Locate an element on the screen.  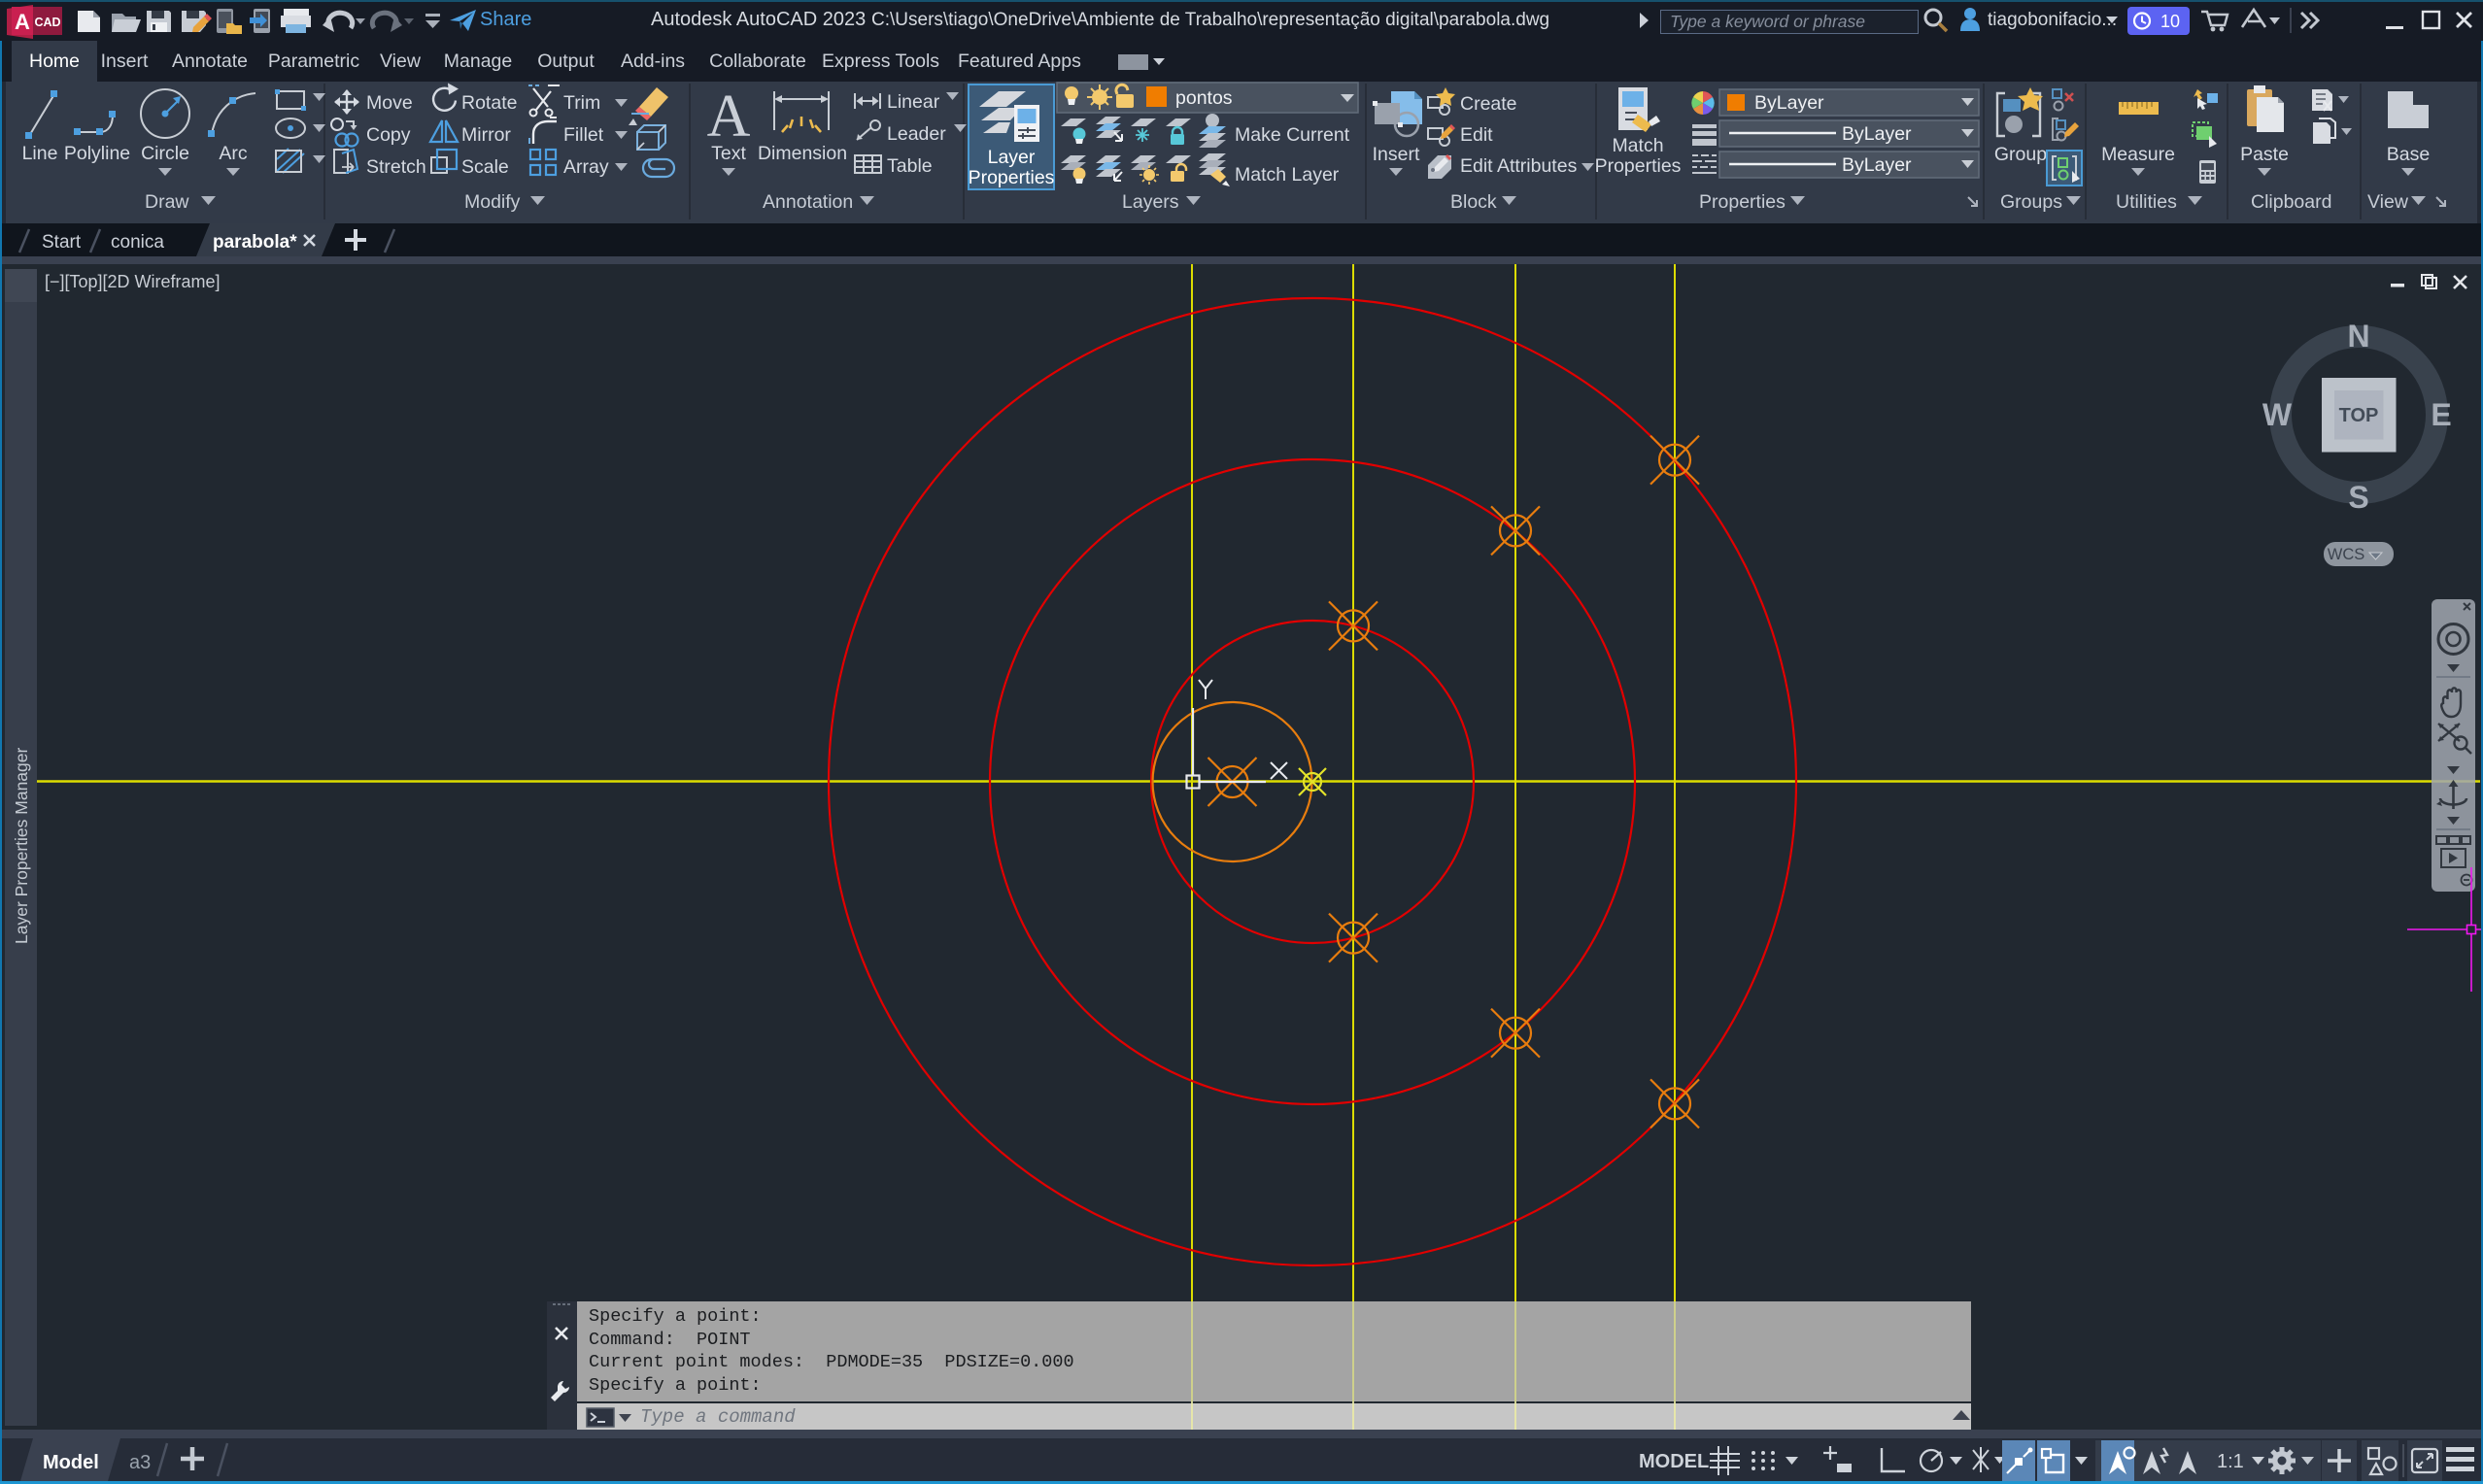
svg-text: N is located at coordinates (2358, 336).